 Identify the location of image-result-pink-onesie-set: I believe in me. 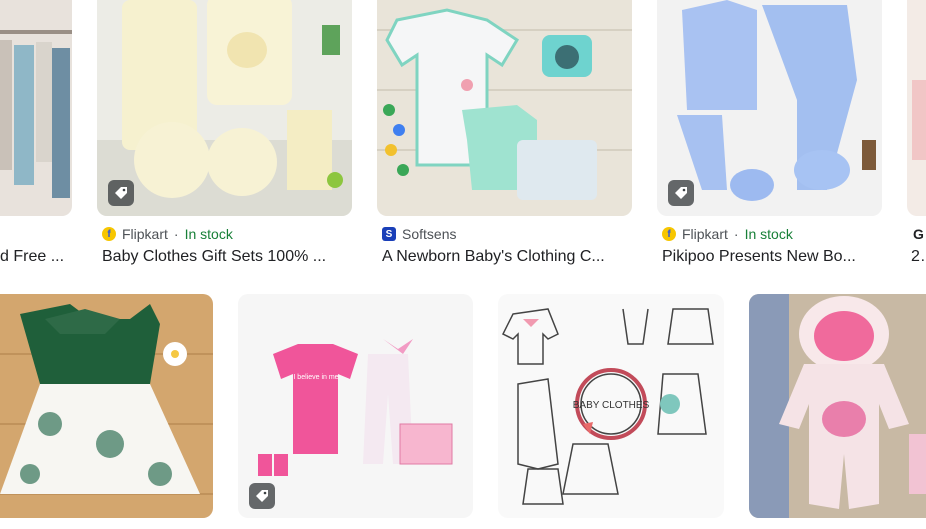
(355, 406).